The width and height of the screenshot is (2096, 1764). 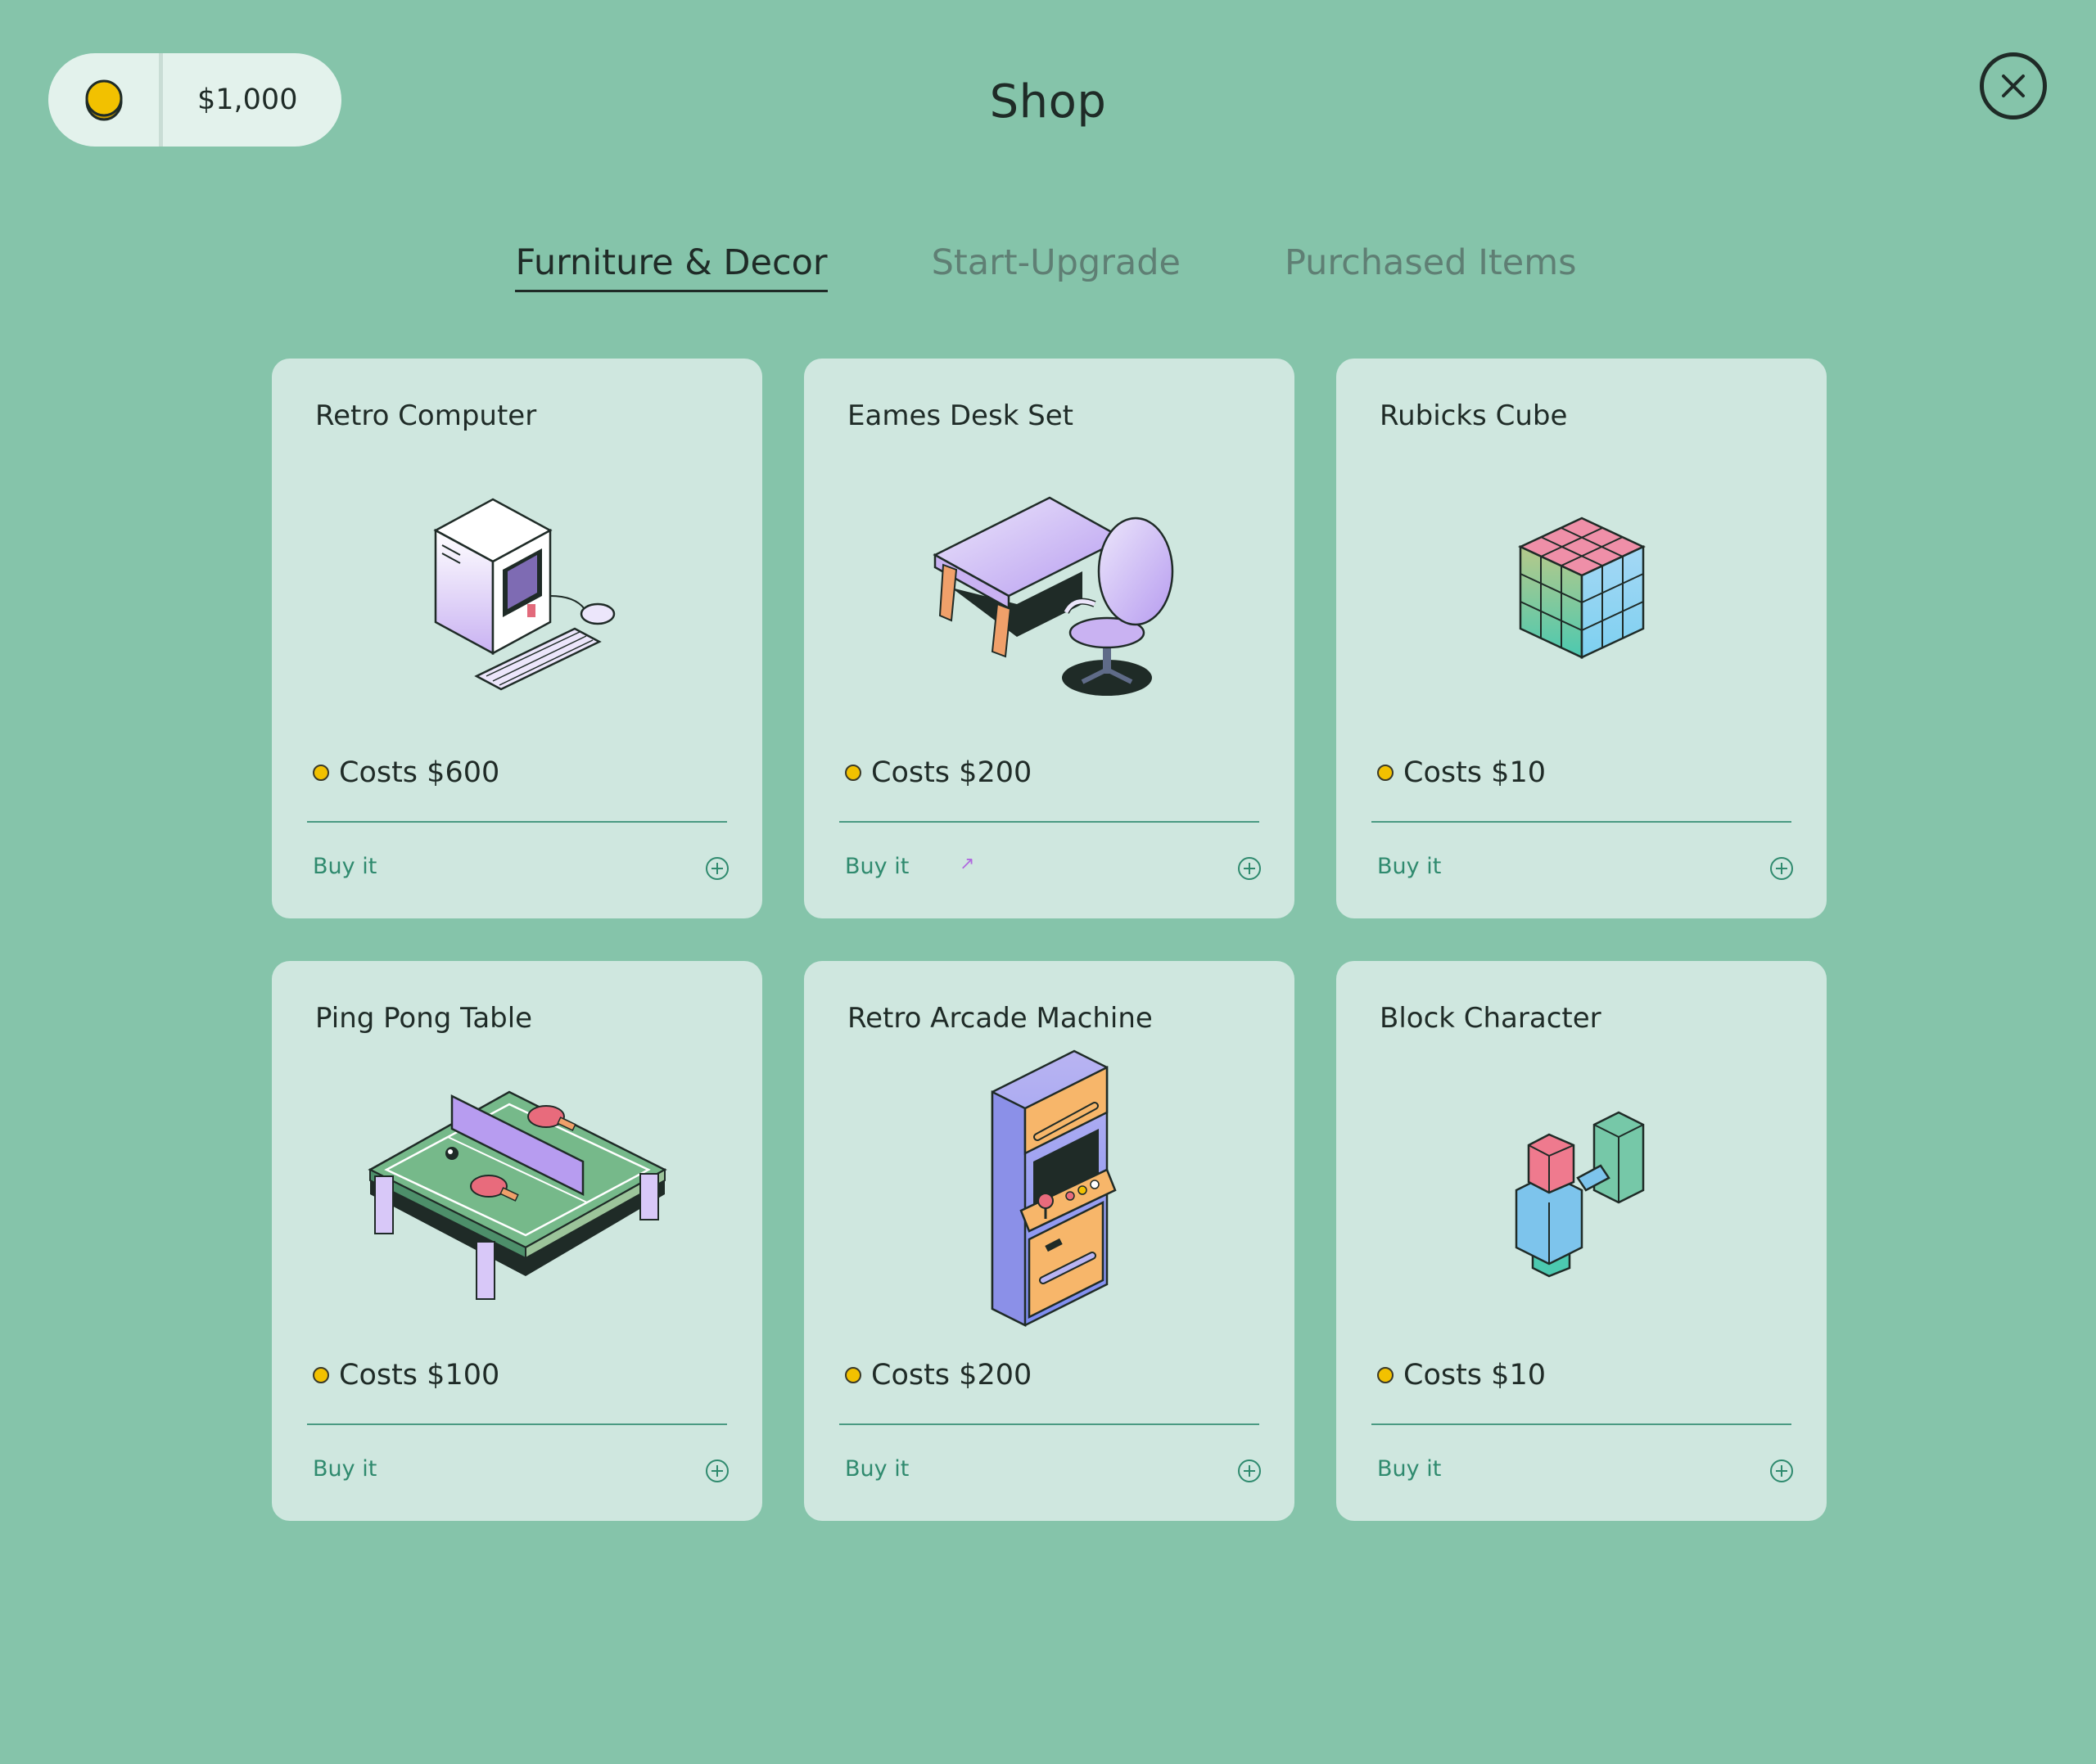 What do you see at coordinates (426, 415) in the screenshot?
I see `item-name: Retro Computer` at bounding box center [426, 415].